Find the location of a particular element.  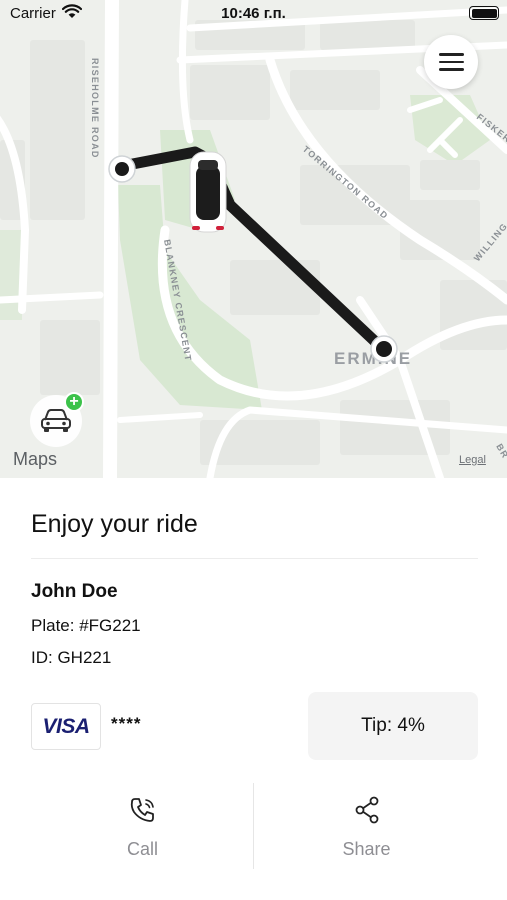

vehicle-marker is located at coordinates (208, 192).